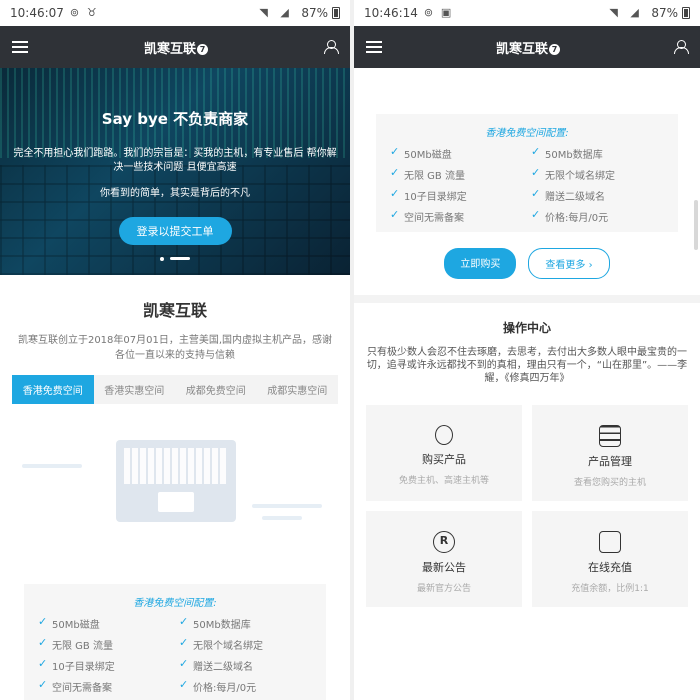 This screenshot has width=700, height=700. Describe the element at coordinates (53, 389) in the screenshot. I see `tab-hk-free: 香港免费空间` at that location.